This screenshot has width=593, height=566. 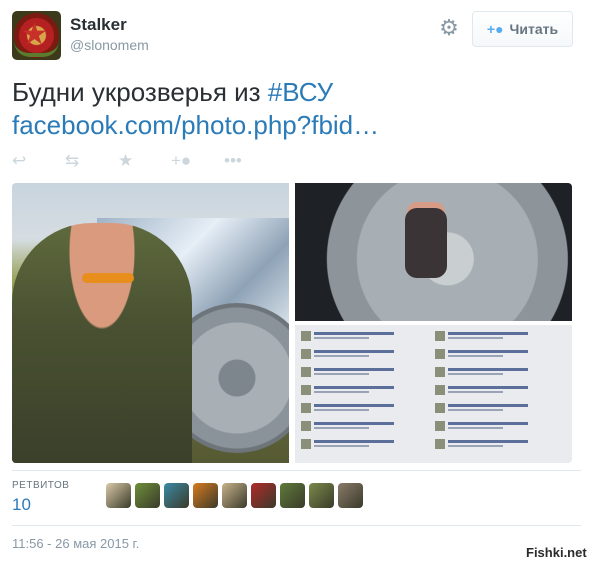 What do you see at coordinates (21, 505) in the screenshot?
I see `retweets-count: 10` at bounding box center [21, 505].